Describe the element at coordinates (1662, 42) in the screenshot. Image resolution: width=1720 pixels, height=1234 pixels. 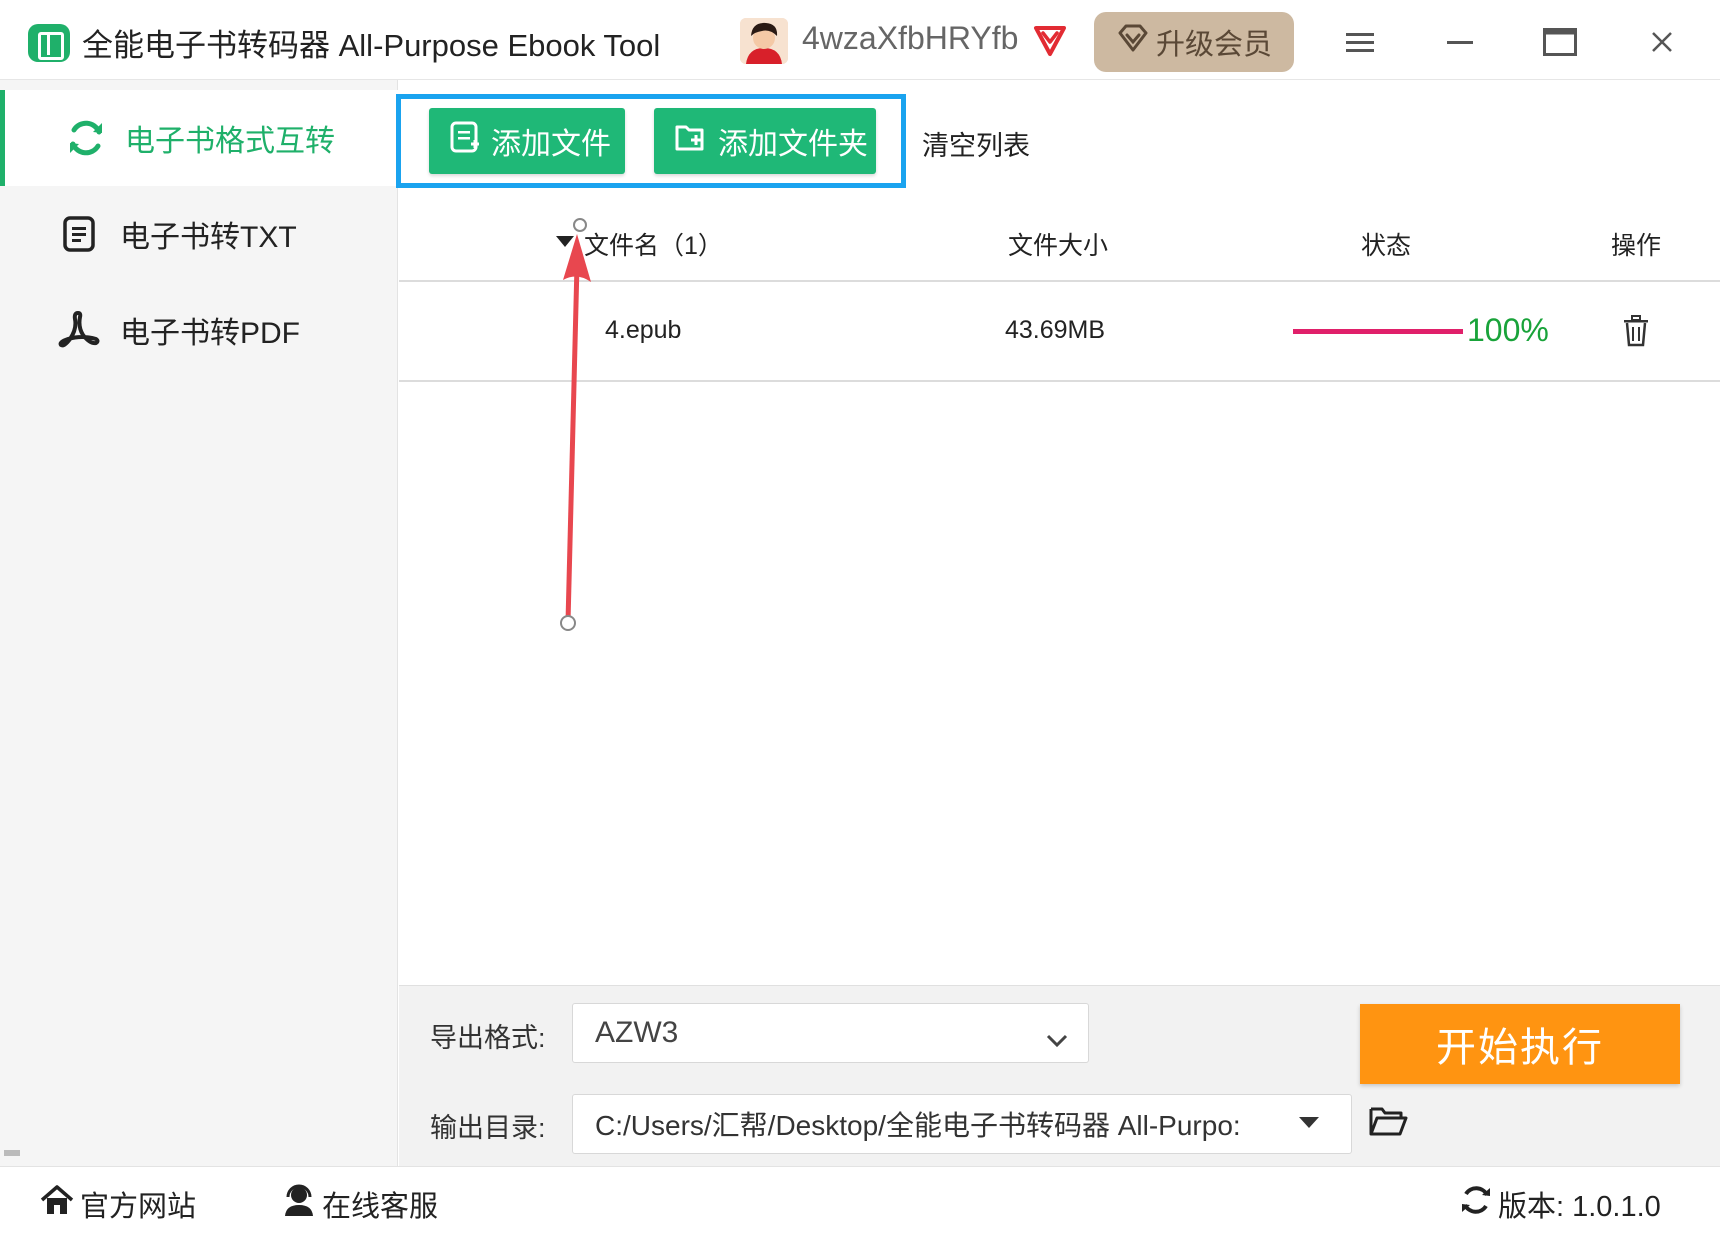
I see `close-icon` at that location.